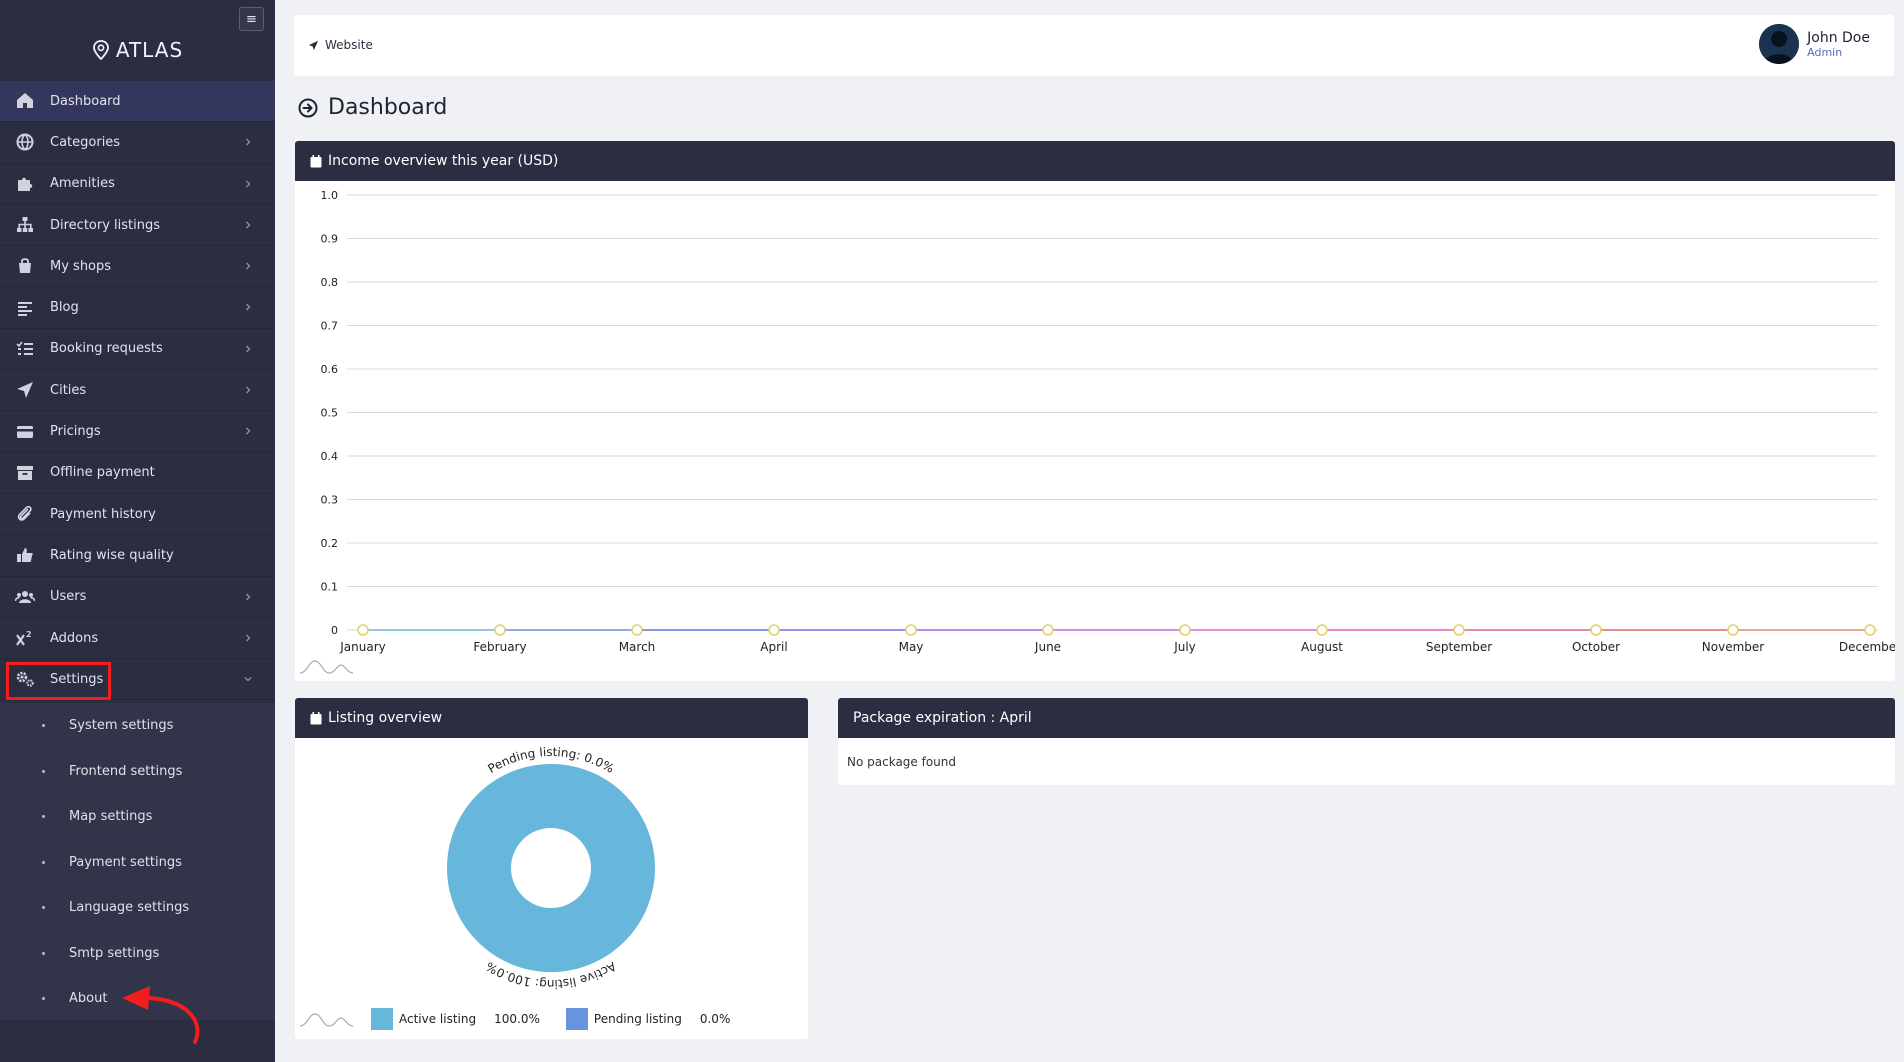  Describe the element at coordinates (137, 680) in the screenshot. I see `sidebar-item-settings: Settings` at that location.